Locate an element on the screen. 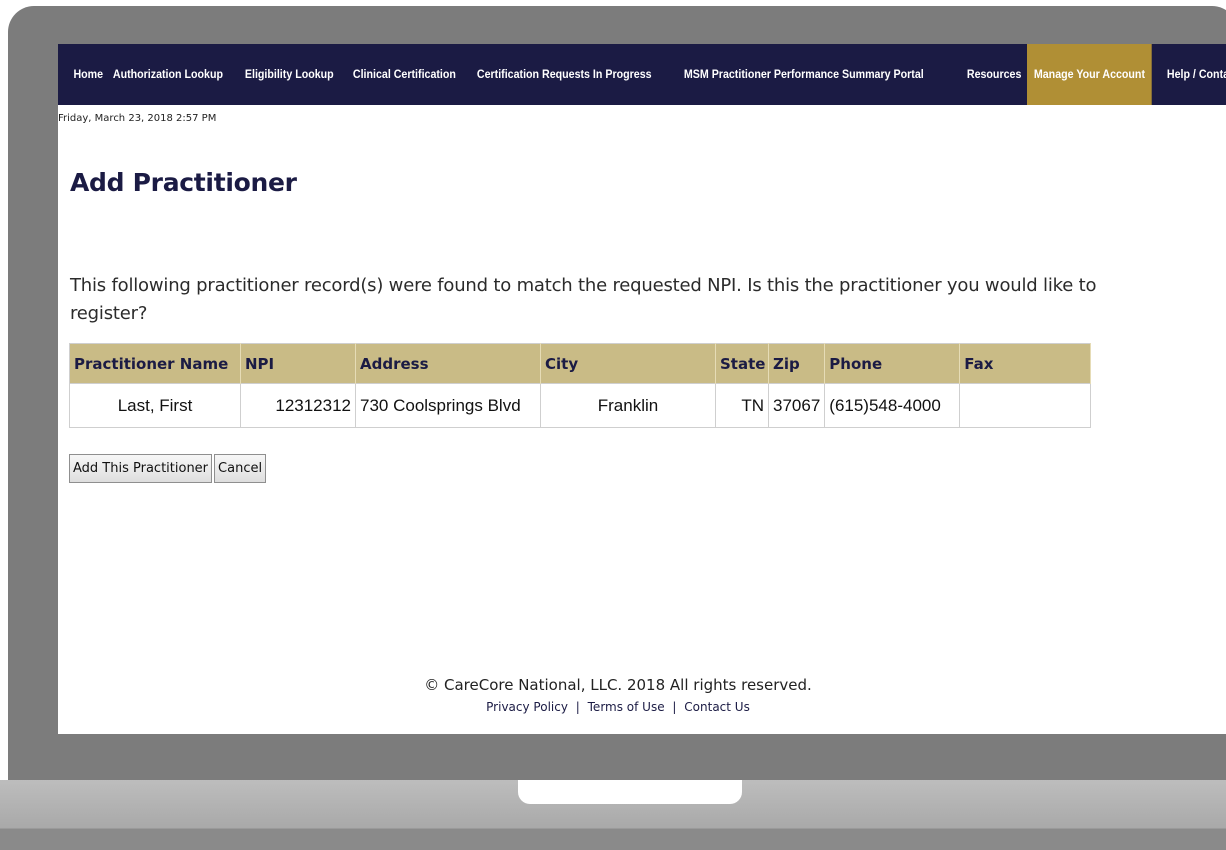 This screenshot has width=1226, height=850. cell-phone: (615)548-4000 is located at coordinates (892, 405).